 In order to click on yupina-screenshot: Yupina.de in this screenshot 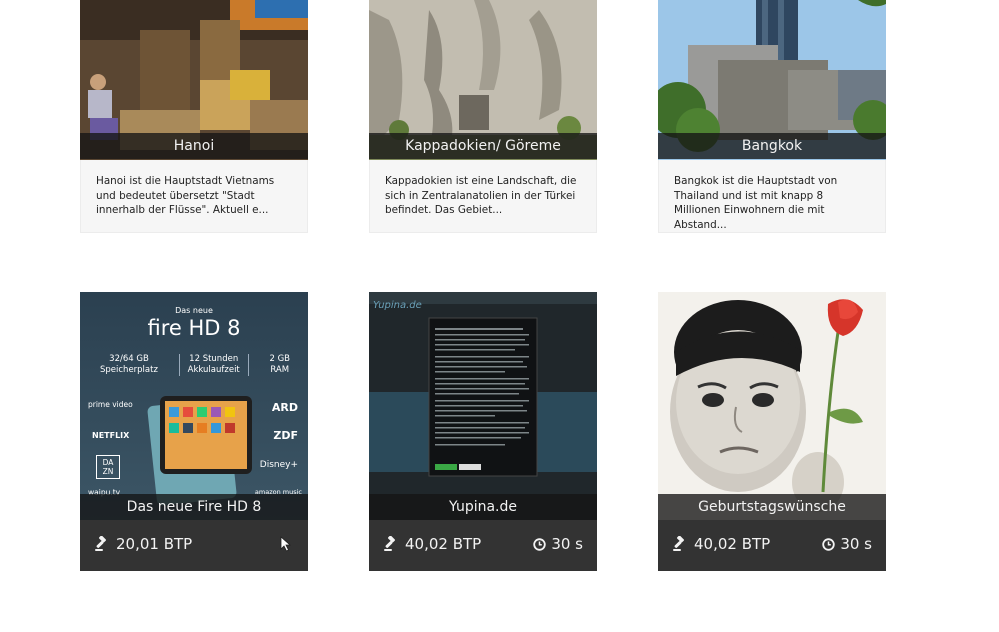, I will do `click(483, 406)`.